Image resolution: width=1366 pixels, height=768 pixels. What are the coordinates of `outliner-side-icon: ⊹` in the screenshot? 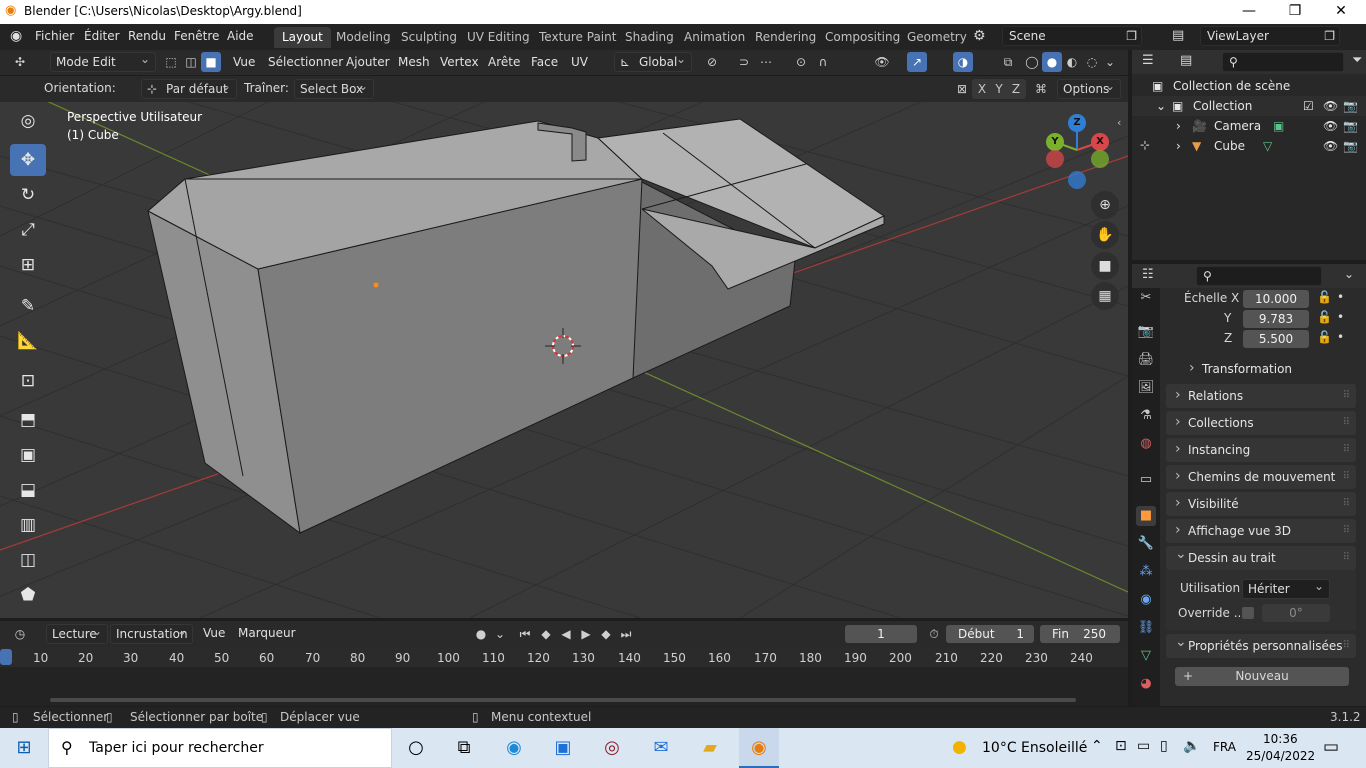 It's located at (1145, 145).